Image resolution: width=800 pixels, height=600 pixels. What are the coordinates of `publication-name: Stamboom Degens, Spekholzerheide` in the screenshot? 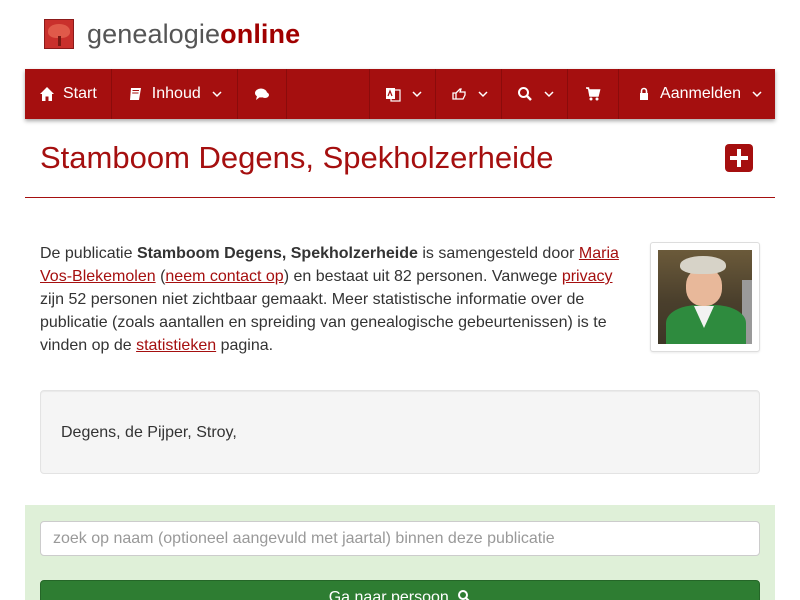 It's located at (277, 253).